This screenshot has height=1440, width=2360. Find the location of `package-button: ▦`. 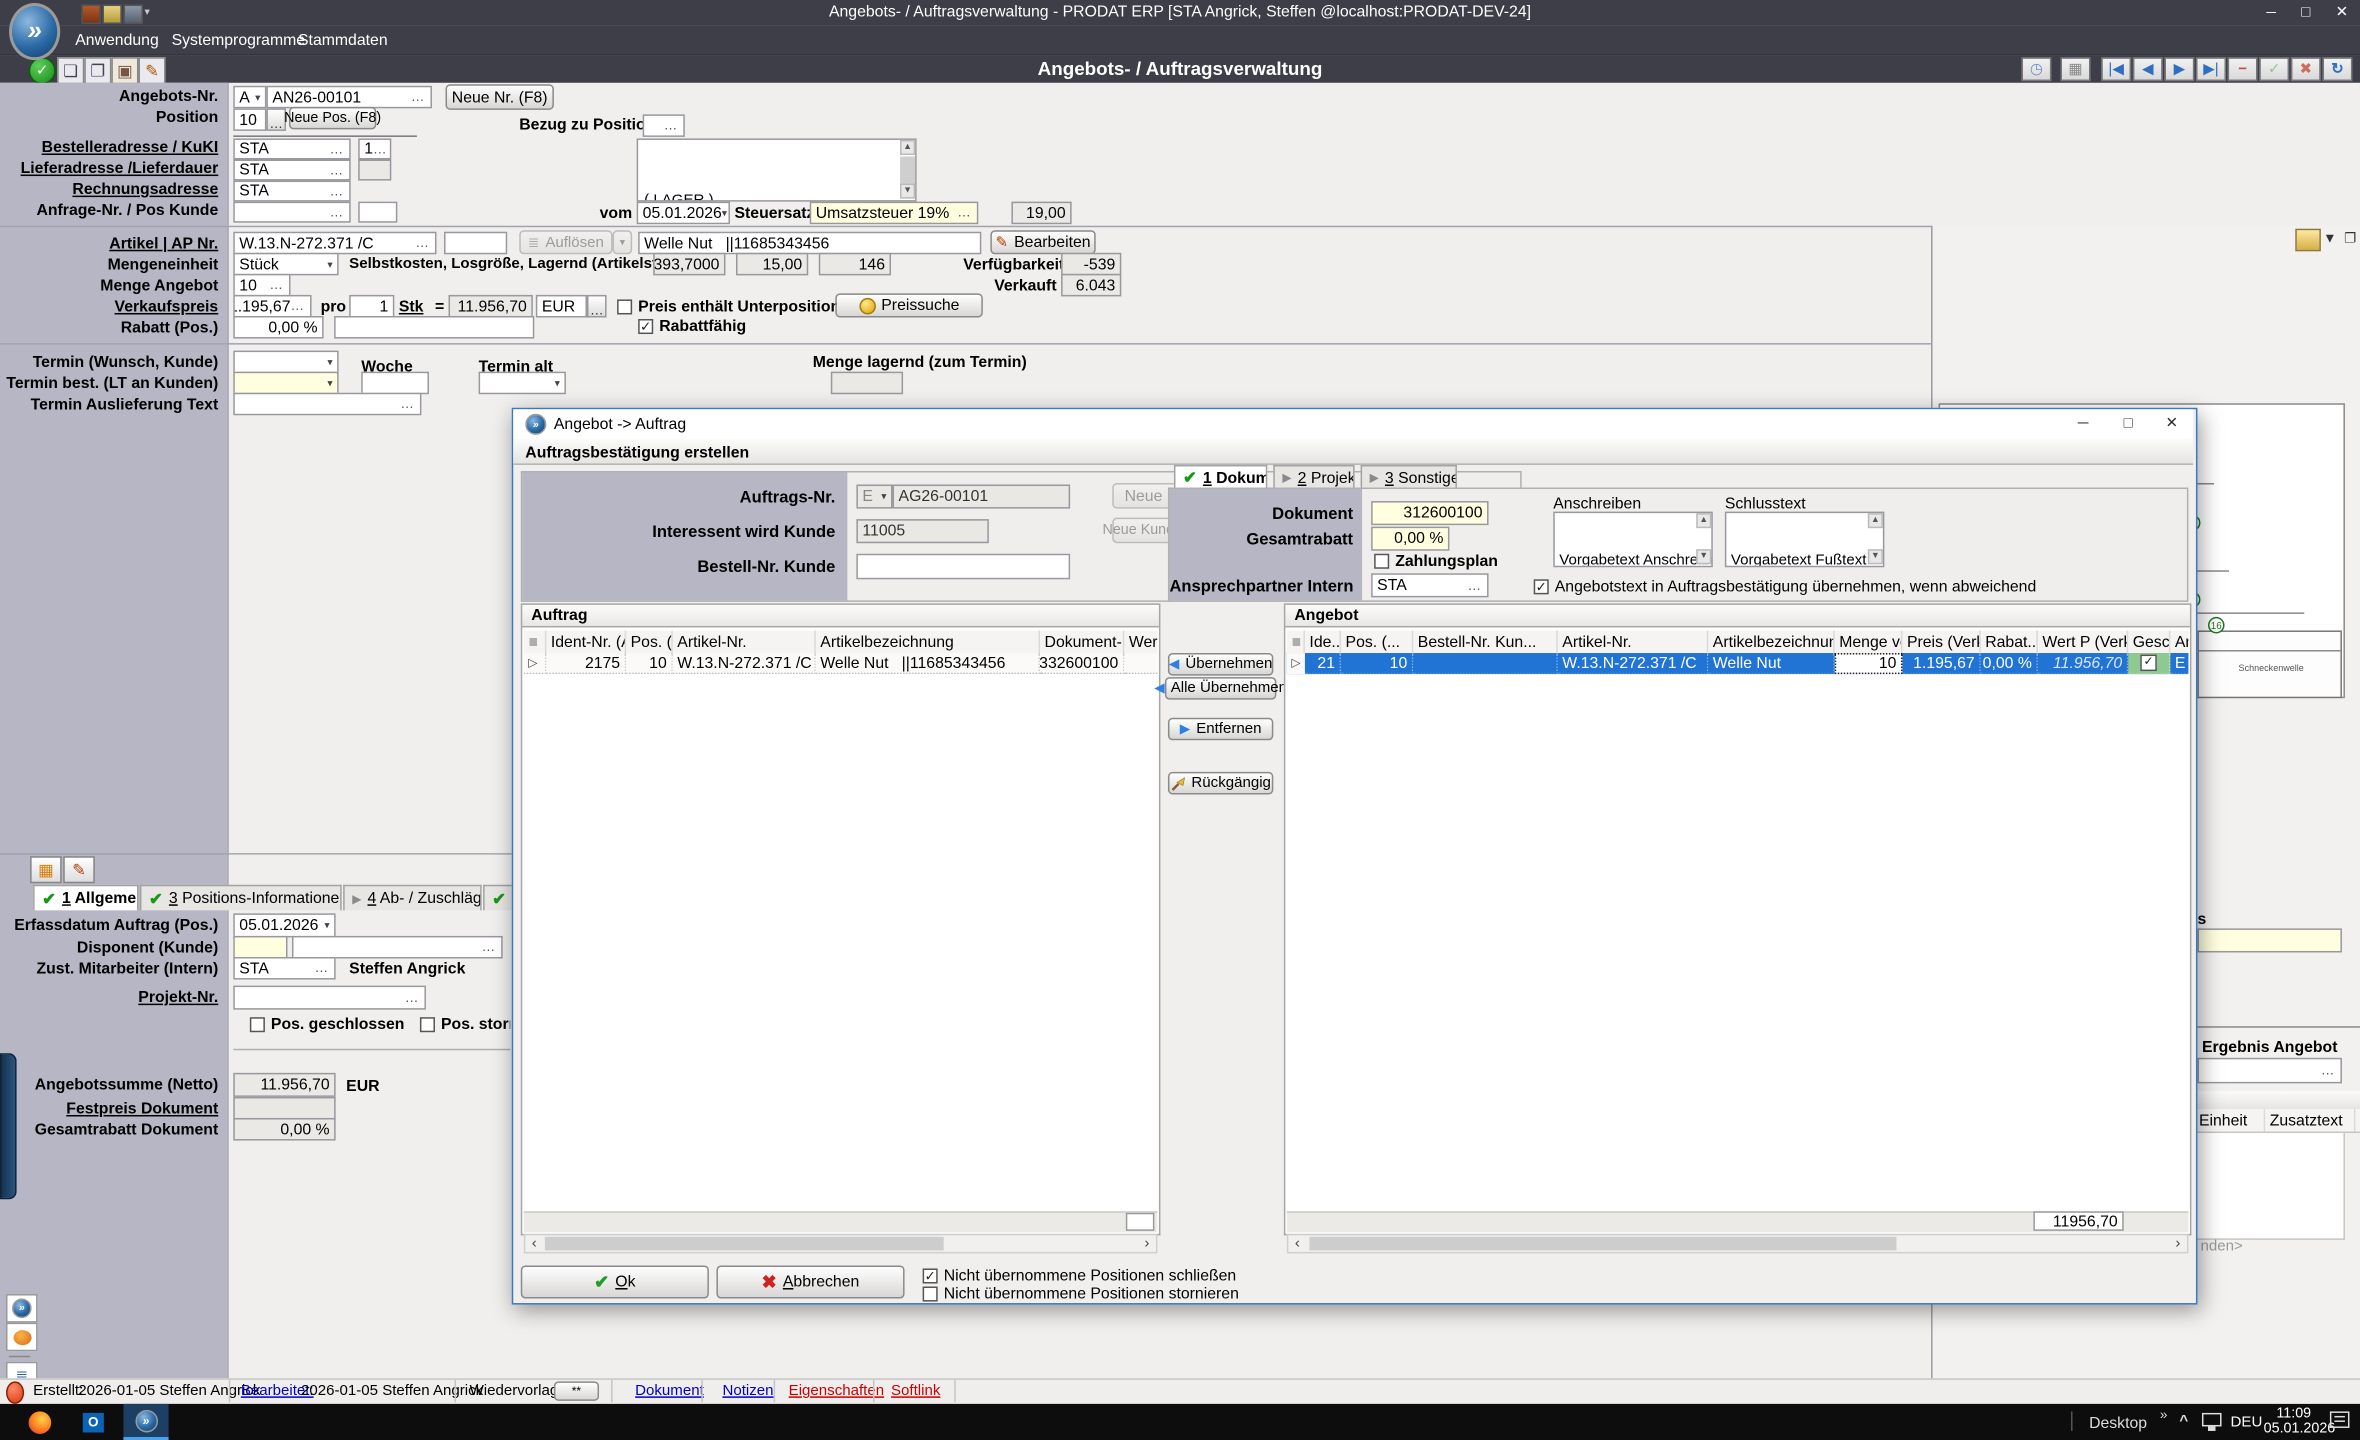

package-button: ▦ is located at coordinates (2075, 69).